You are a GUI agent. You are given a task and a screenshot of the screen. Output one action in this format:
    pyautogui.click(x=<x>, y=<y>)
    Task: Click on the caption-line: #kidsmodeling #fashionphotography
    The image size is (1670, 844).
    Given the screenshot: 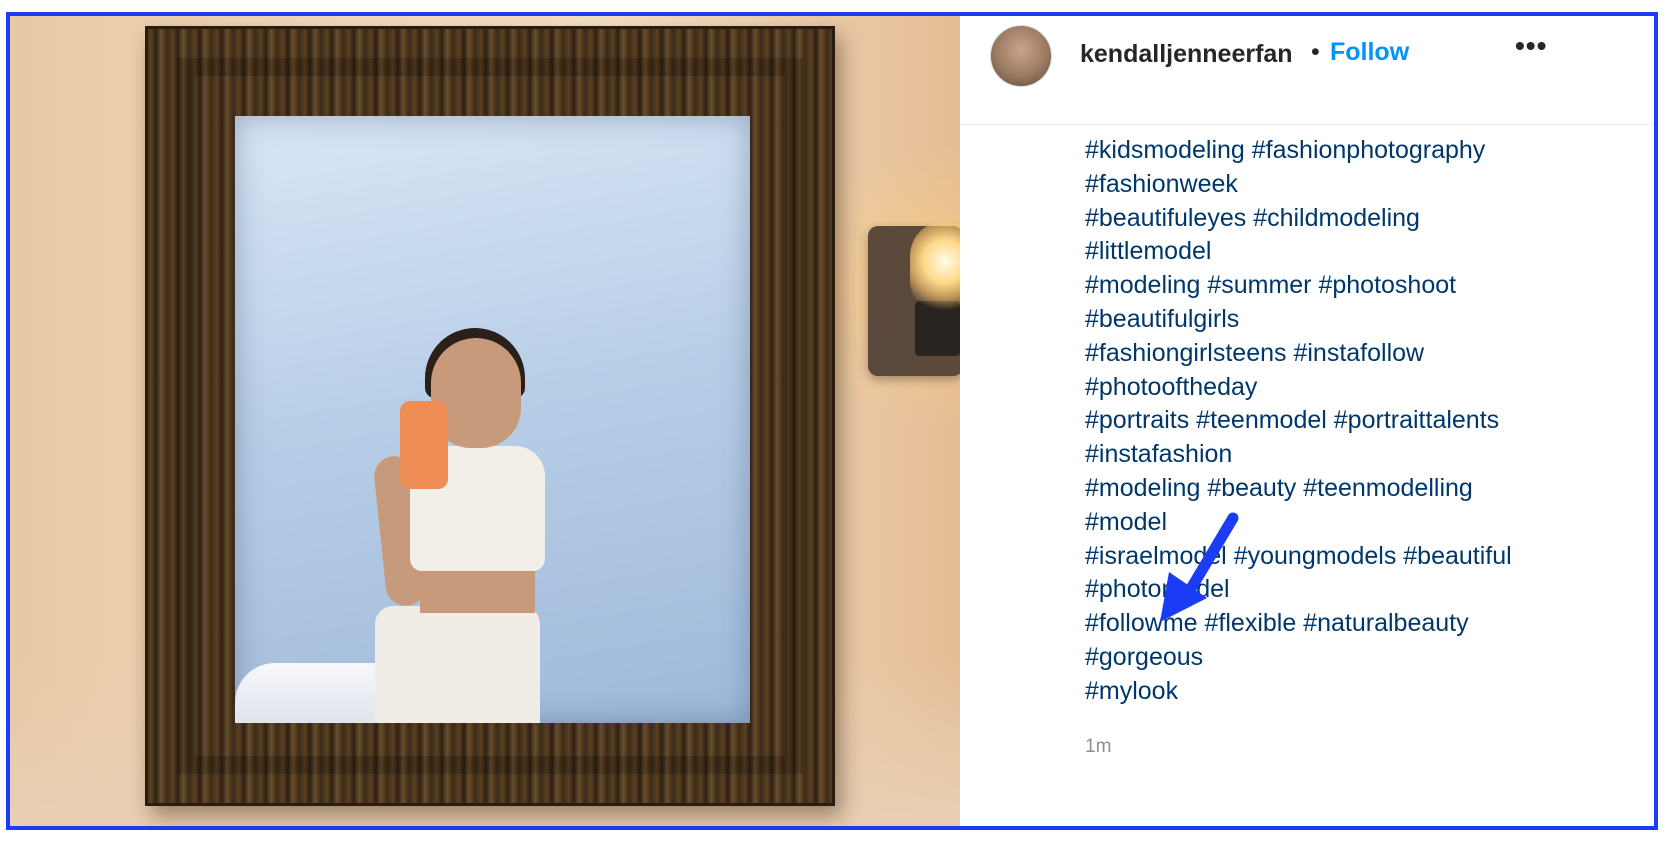 What is the action you would take?
    pyautogui.click(x=1365, y=151)
    